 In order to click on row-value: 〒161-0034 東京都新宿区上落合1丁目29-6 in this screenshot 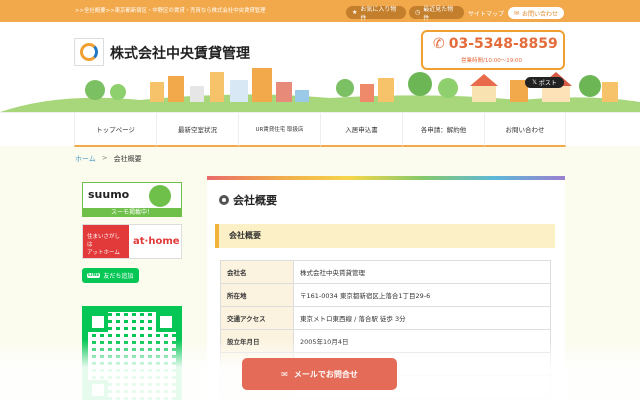, I will do `click(422, 295)`.